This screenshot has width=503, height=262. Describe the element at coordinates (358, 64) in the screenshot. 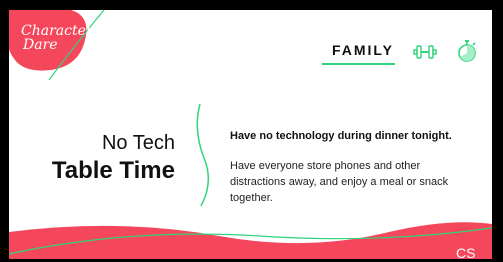

I see `active-tab-indicator` at that location.